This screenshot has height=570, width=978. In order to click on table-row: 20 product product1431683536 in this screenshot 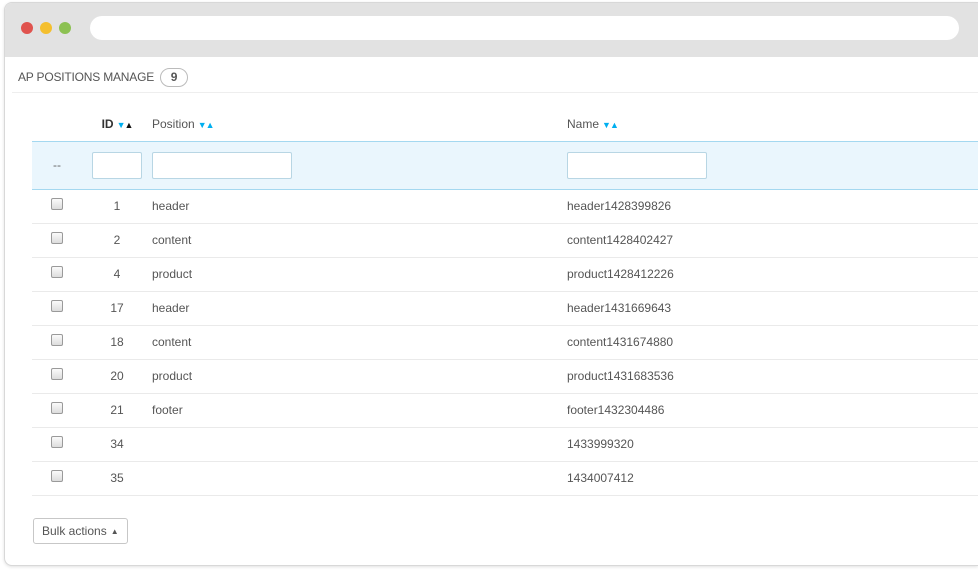, I will do `click(505, 376)`.